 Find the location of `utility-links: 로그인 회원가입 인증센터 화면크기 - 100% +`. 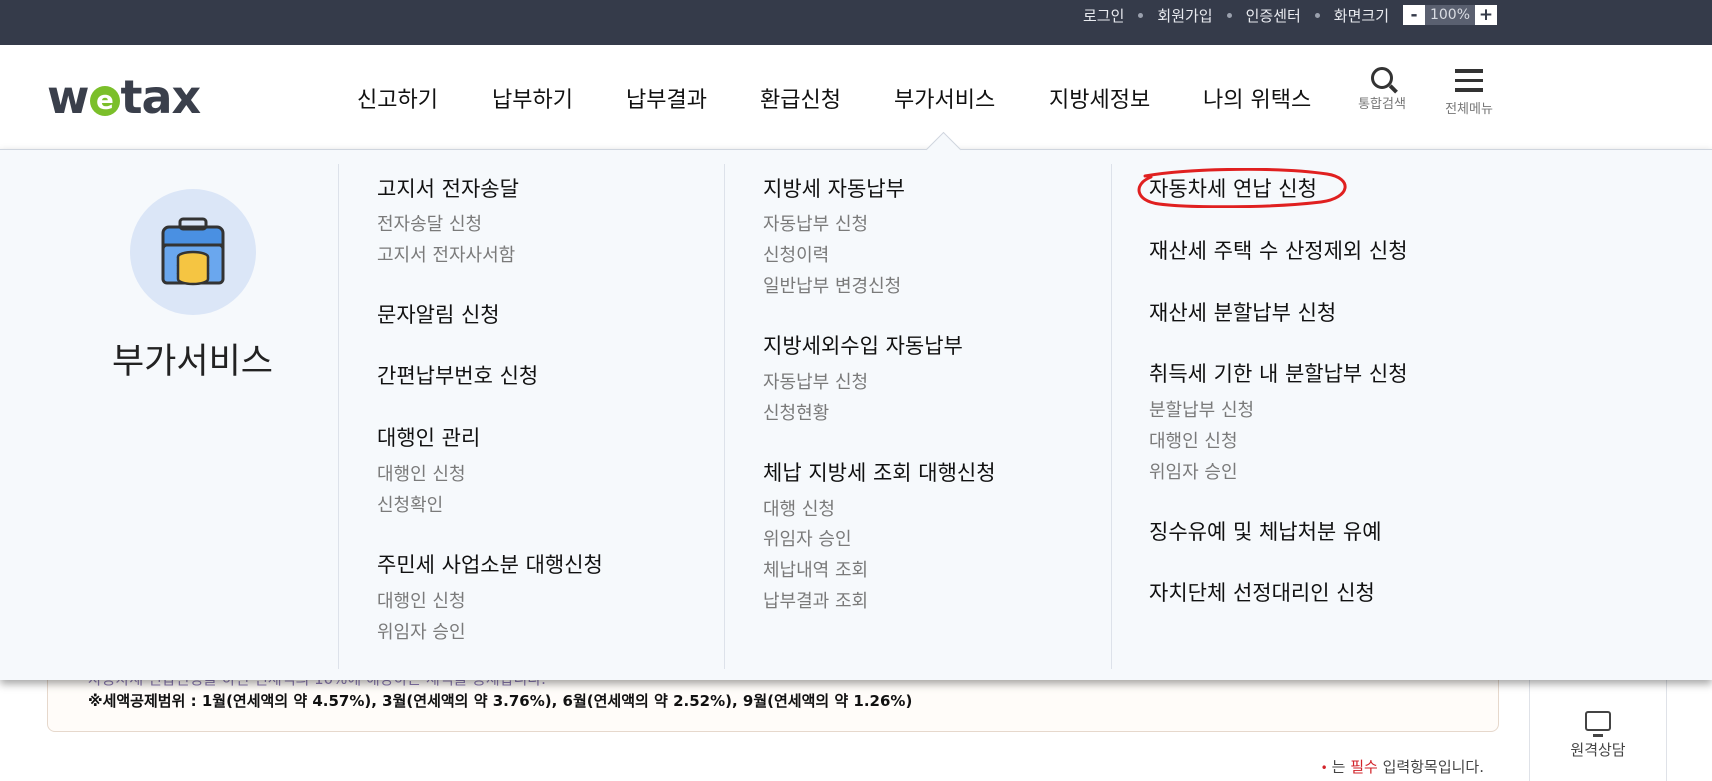

utility-links: 로그인 회원가입 인증센터 화면크기 - 100% + is located at coordinates (1290, 15).